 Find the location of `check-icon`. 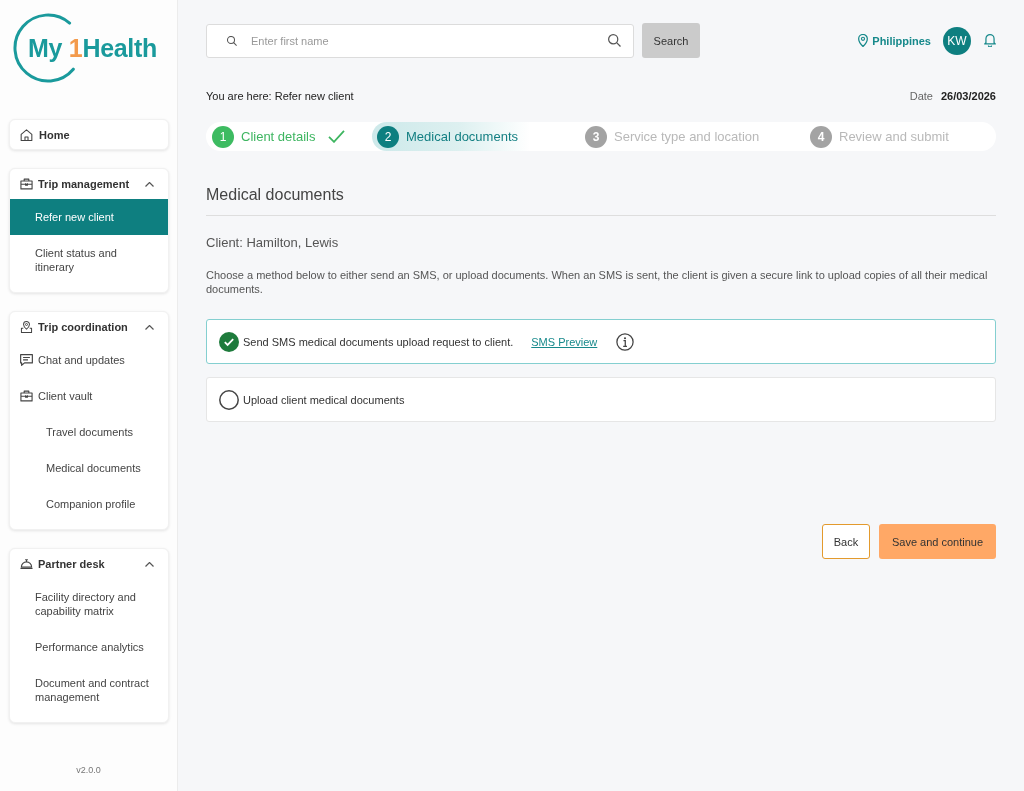

check-icon is located at coordinates (337, 136).